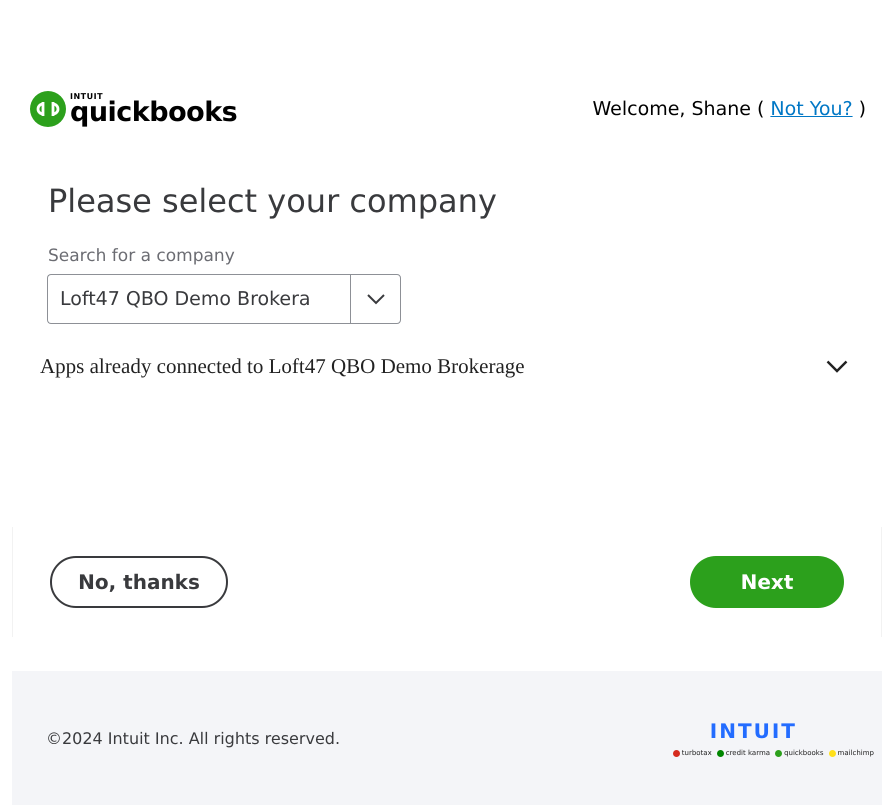 The image size is (896, 805). What do you see at coordinates (862, 109) in the screenshot?
I see `paren-text: )` at bounding box center [862, 109].